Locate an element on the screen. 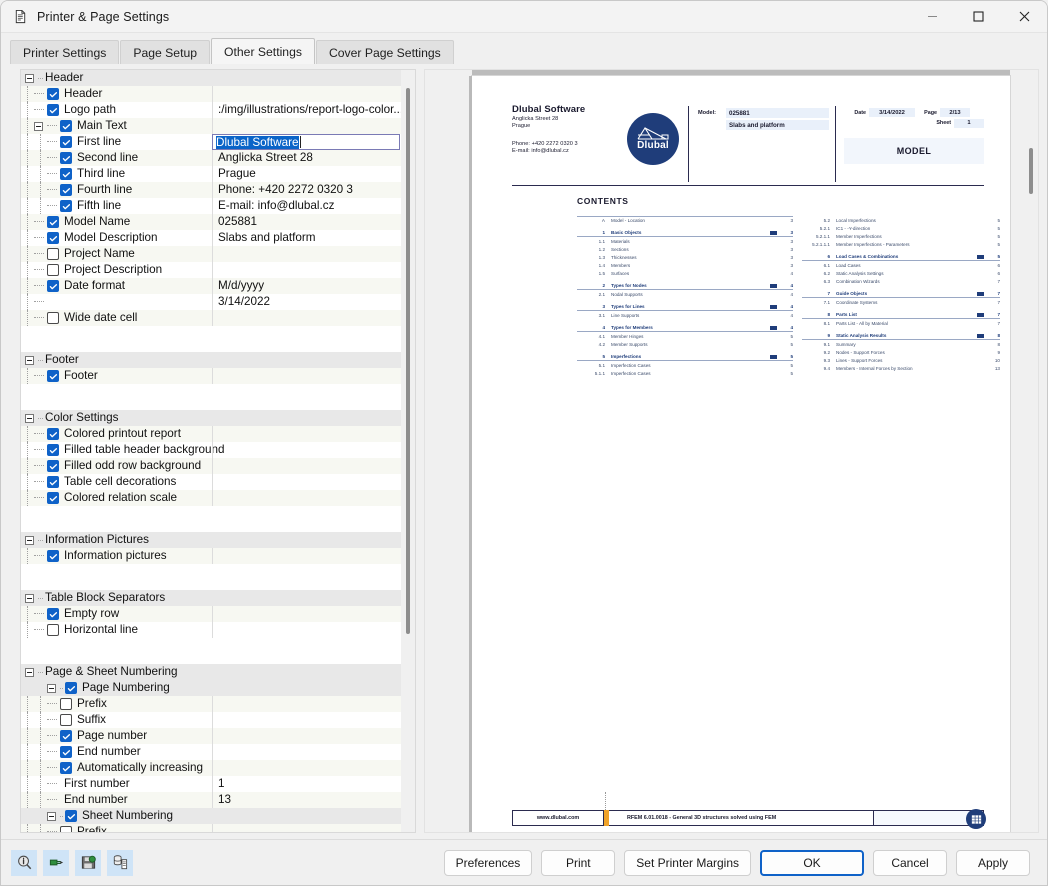  toc-entry: 5.1 Imperfection Cases 5 is located at coordinates (685, 365).